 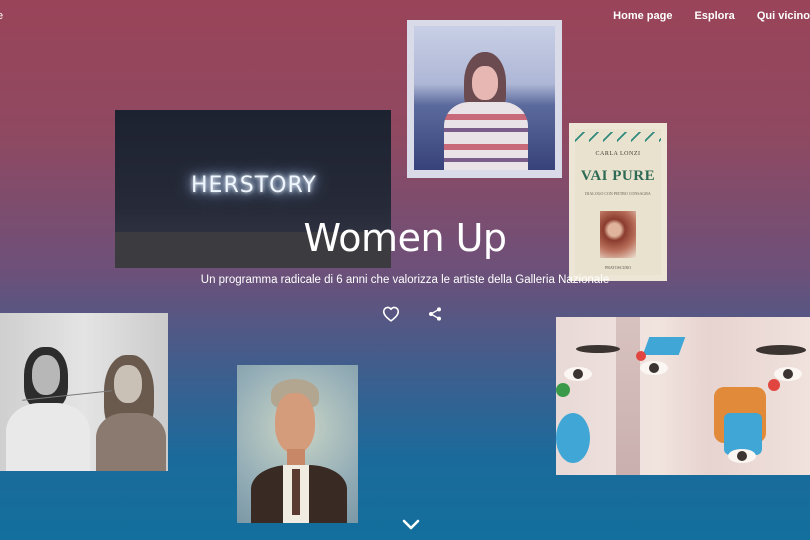 I want to click on book-author: CARLA LONZI, so click(x=618, y=154).